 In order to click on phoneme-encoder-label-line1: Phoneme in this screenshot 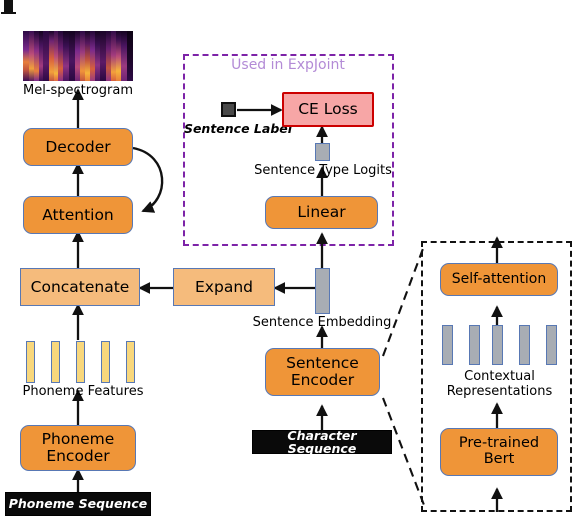, I will do `click(78, 439)`.